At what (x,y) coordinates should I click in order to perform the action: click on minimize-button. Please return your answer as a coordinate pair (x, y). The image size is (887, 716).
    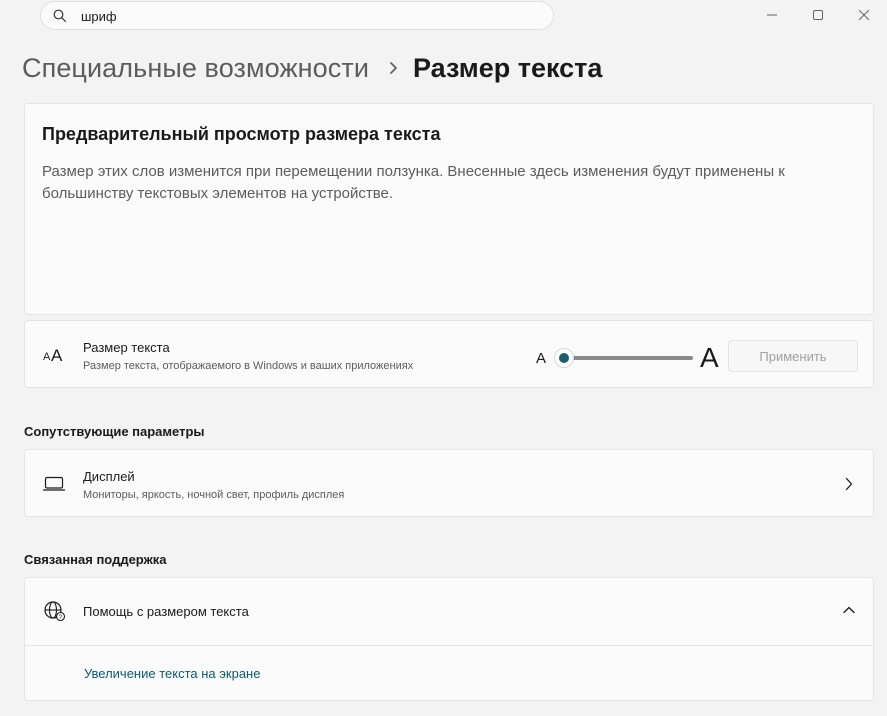
    Looking at the image, I should click on (772, 15).